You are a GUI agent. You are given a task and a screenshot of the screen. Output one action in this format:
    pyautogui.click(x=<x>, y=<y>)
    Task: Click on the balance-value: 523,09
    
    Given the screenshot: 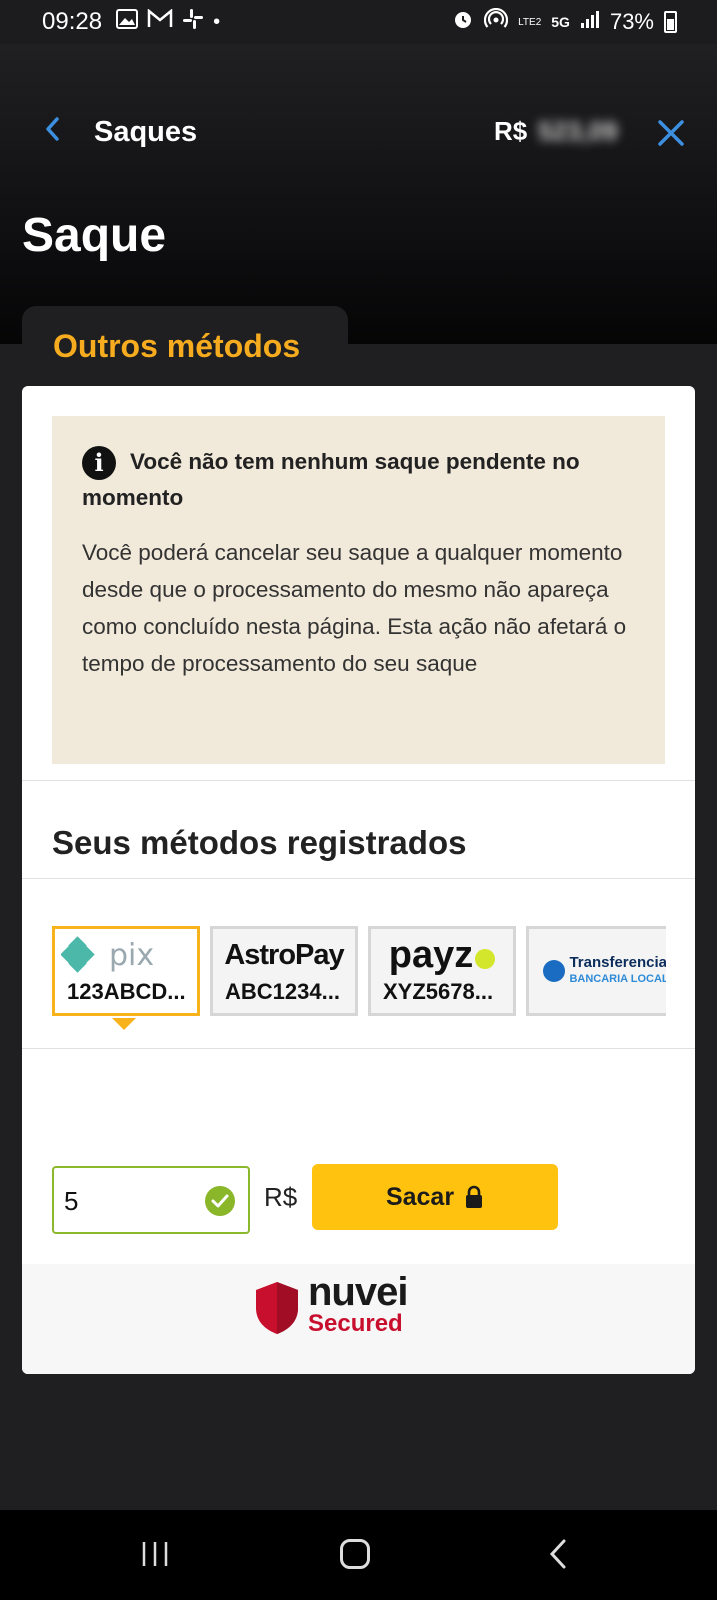 What is the action you would take?
    pyautogui.click(x=578, y=131)
    